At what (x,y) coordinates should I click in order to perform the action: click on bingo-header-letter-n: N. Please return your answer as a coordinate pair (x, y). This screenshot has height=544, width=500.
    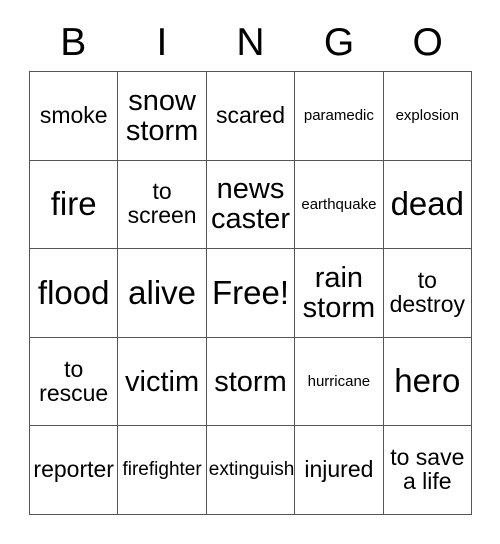
    Looking at the image, I should click on (250, 42).